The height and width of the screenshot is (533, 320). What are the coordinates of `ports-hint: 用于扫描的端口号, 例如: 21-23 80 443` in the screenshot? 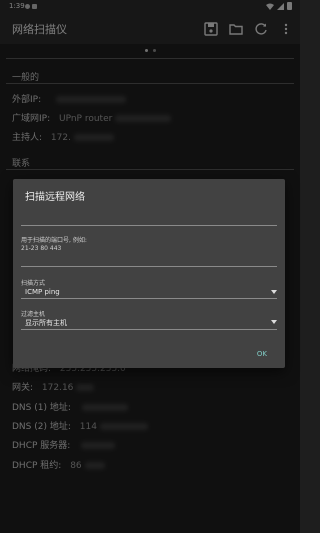 It's located at (54, 245).